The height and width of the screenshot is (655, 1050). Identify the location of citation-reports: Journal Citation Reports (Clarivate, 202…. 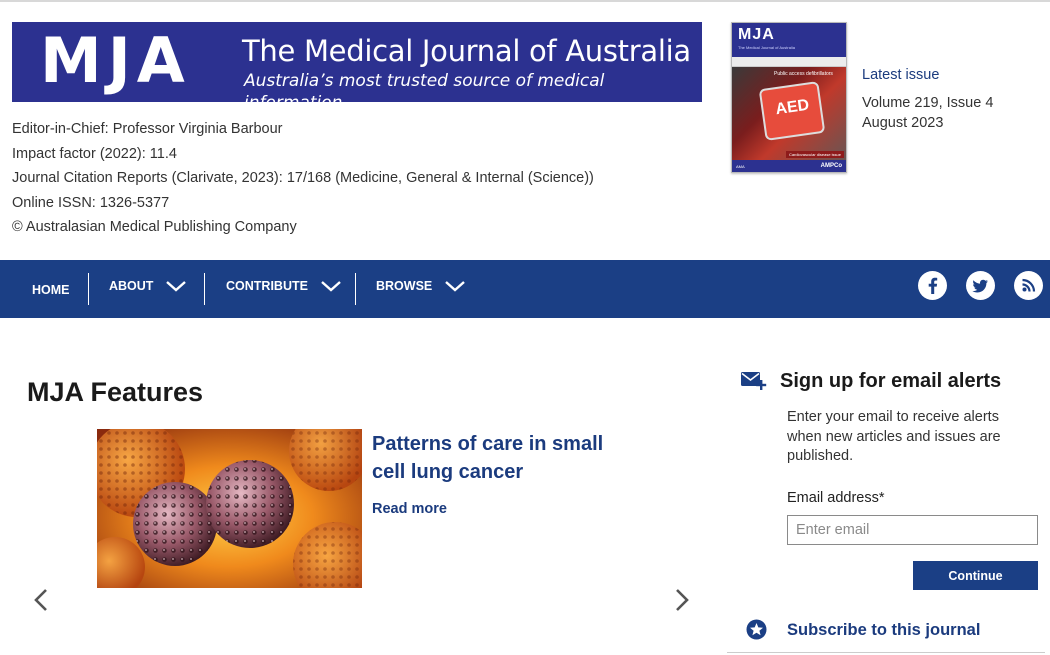
(303, 178).